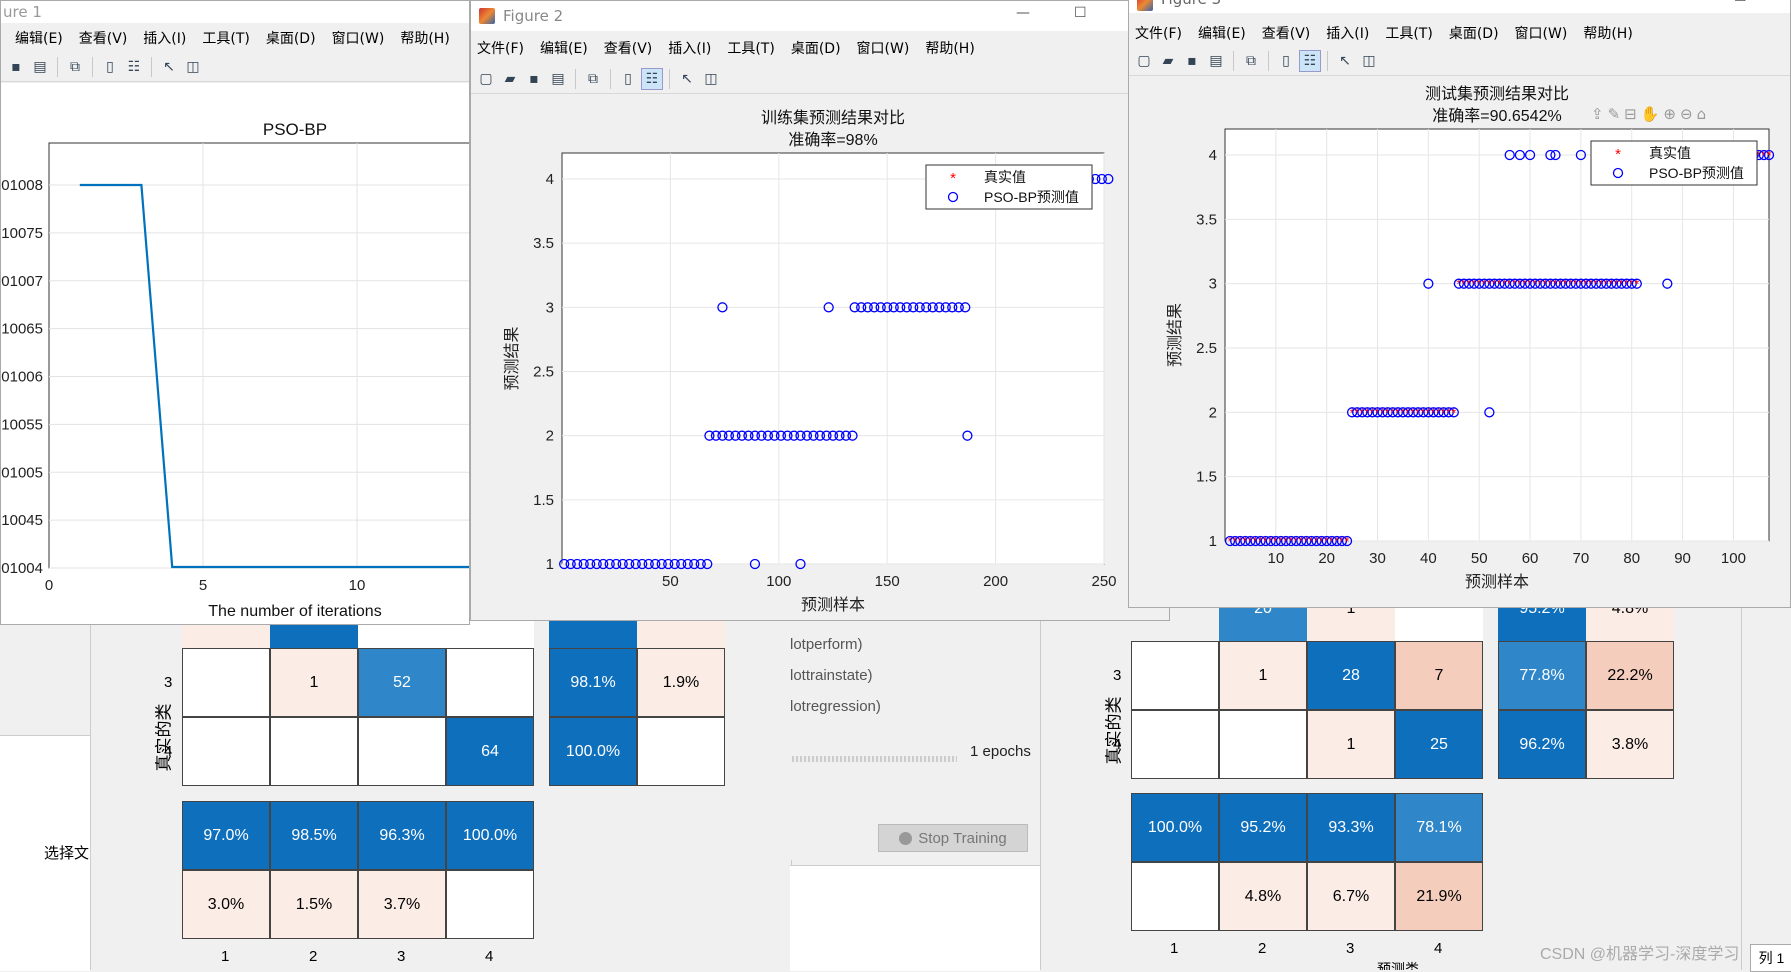 This screenshot has width=1791, height=972. What do you see at coordinates (953, 838) in the screenshot?
I see `stop-training-button: Stop Training` at bounding box center [953, 838].